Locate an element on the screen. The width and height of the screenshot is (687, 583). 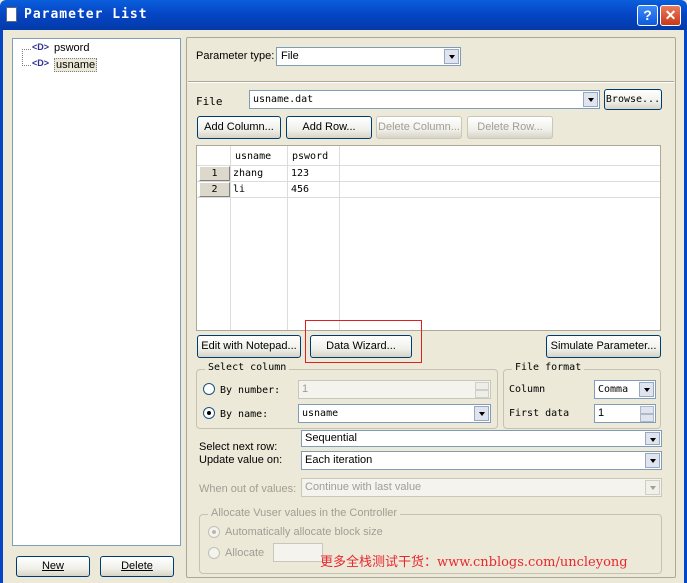
parameter-type-label: Parameter type: is located at coordinates (235, 56).